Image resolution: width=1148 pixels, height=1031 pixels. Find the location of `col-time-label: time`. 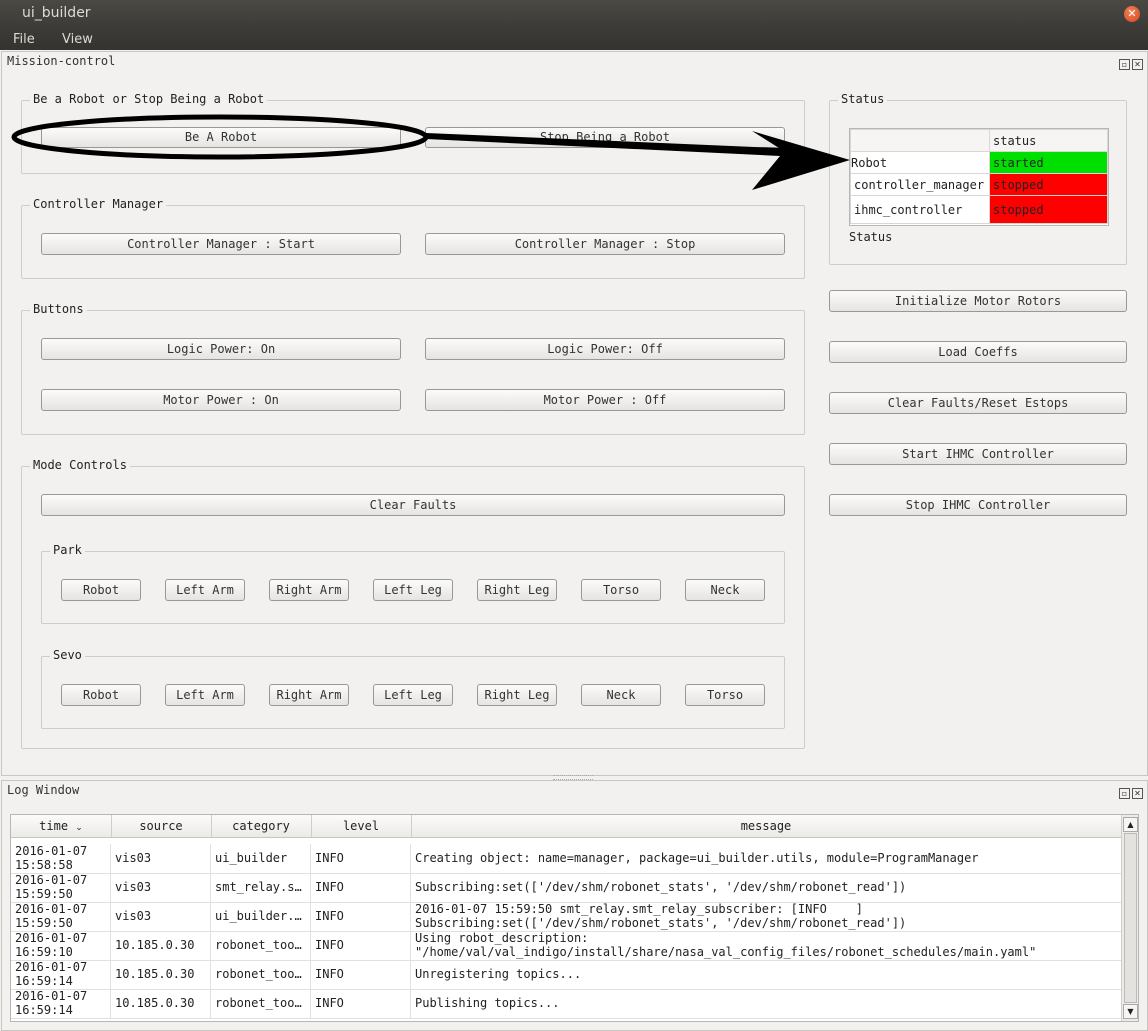

col-time-label: time is located at coordinates (54, 826).